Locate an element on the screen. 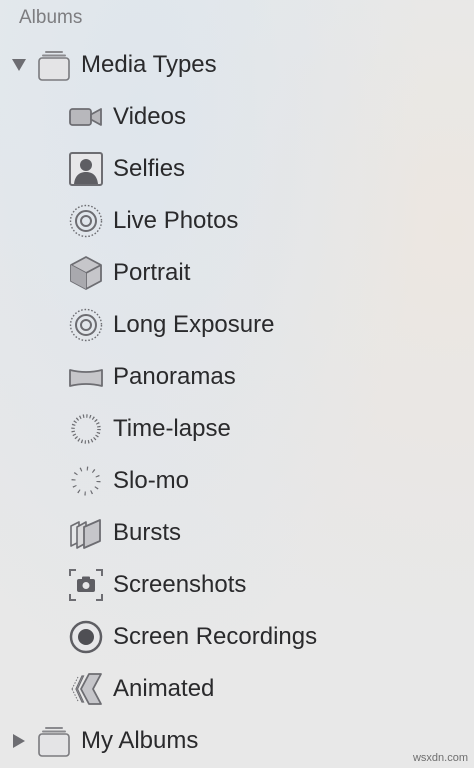  live-photo-icon is located at coordinates (86, 221).